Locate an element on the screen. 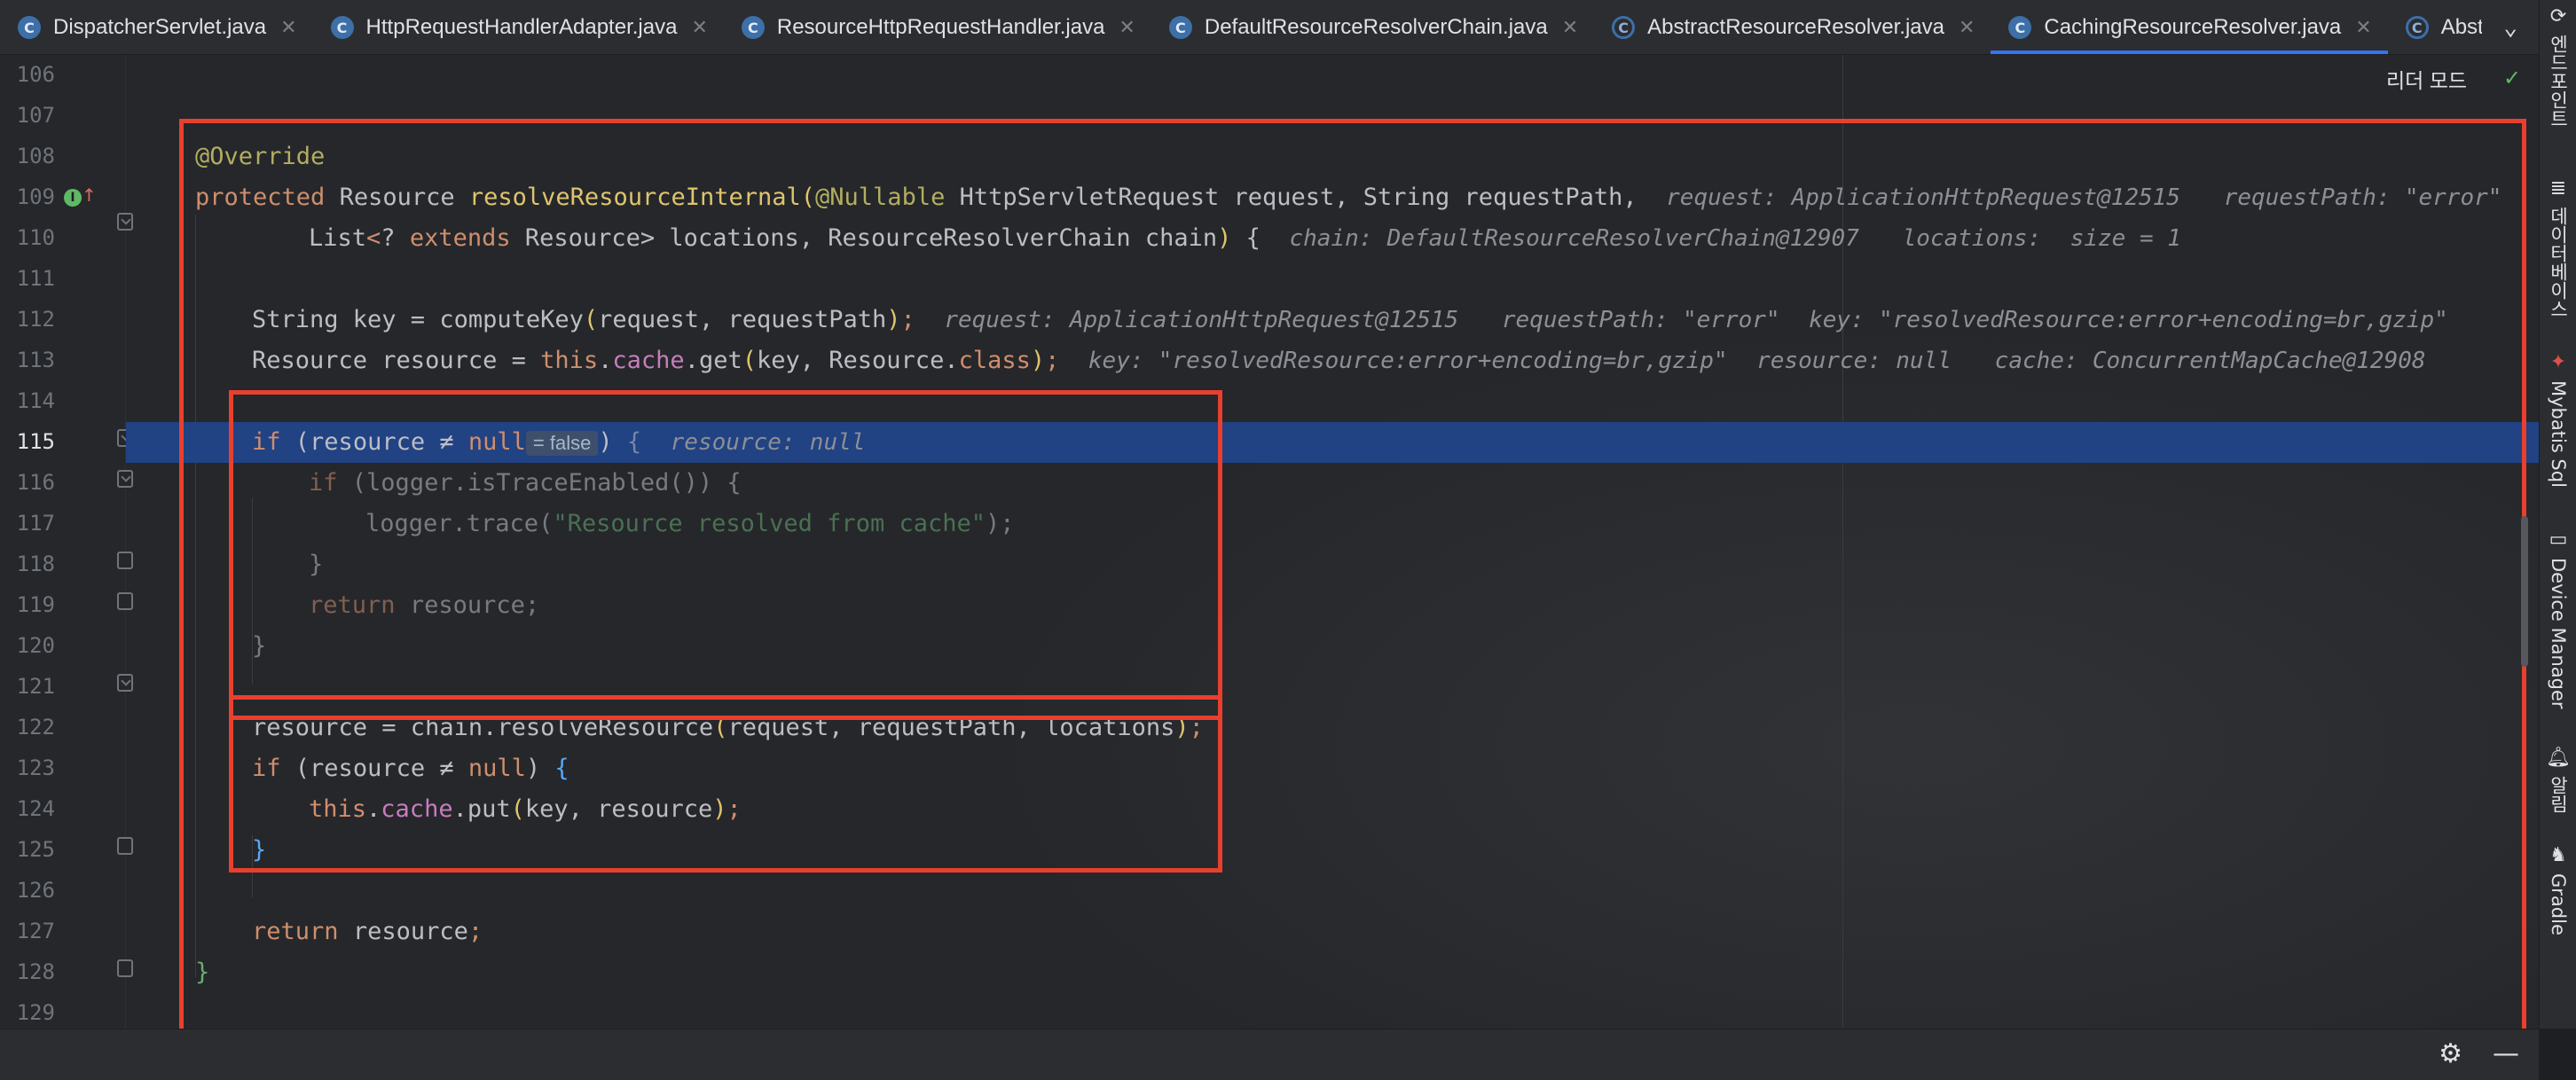  line-number: 118 is located at coordinates (35, 564).